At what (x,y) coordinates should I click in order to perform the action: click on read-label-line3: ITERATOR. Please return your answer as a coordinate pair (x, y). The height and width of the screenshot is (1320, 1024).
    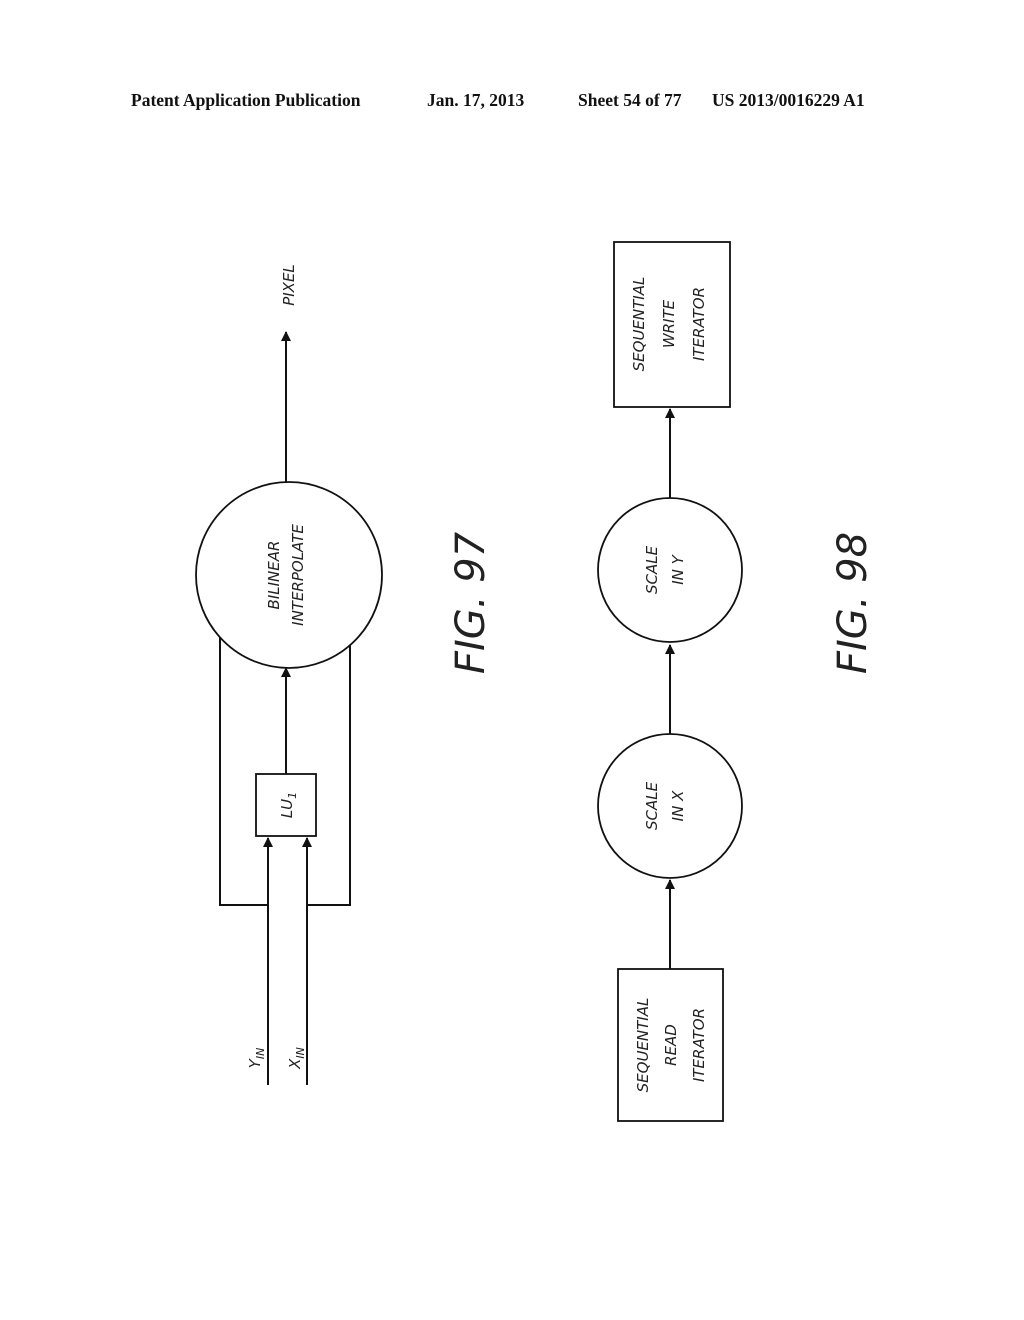
    Looking at the image, I should click on (699, 1045).